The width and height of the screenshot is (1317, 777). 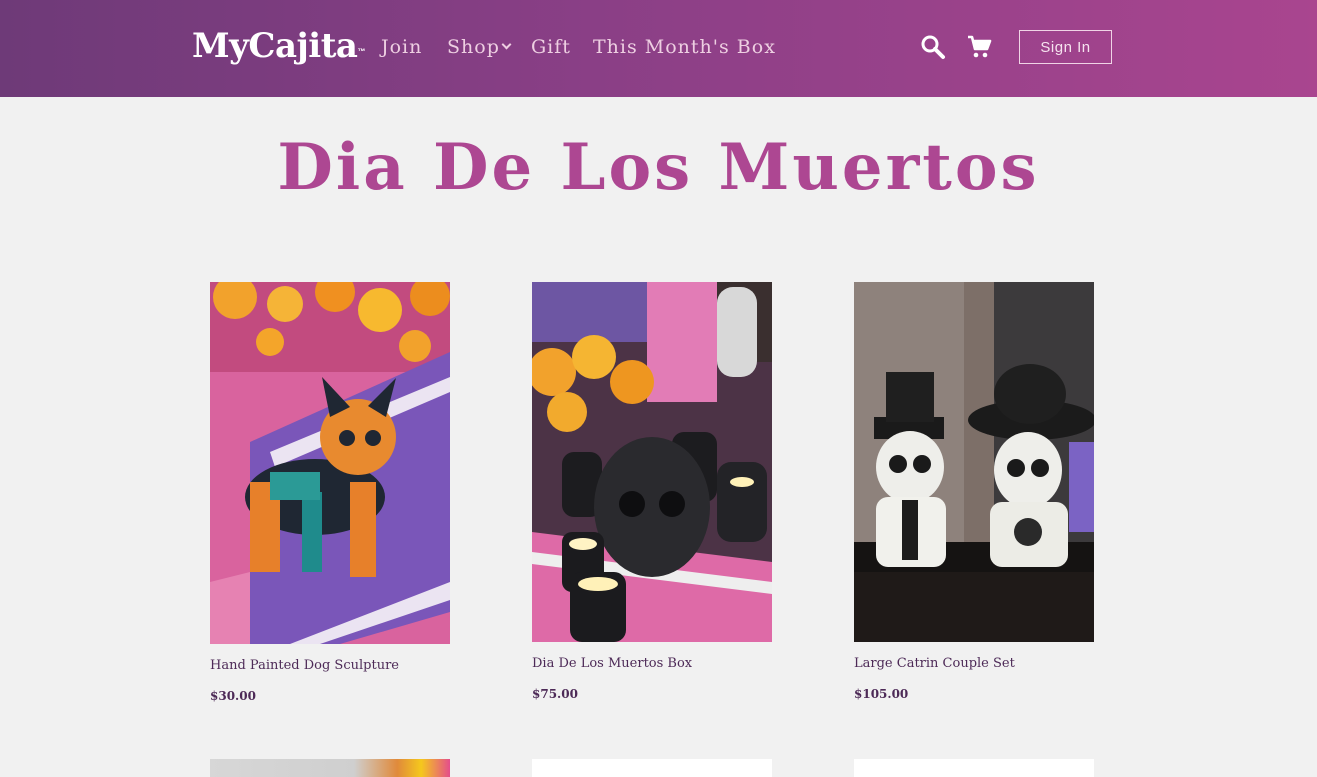 I want to click on mycajita-logo: MyCajita™, so click(x=278, y=46).